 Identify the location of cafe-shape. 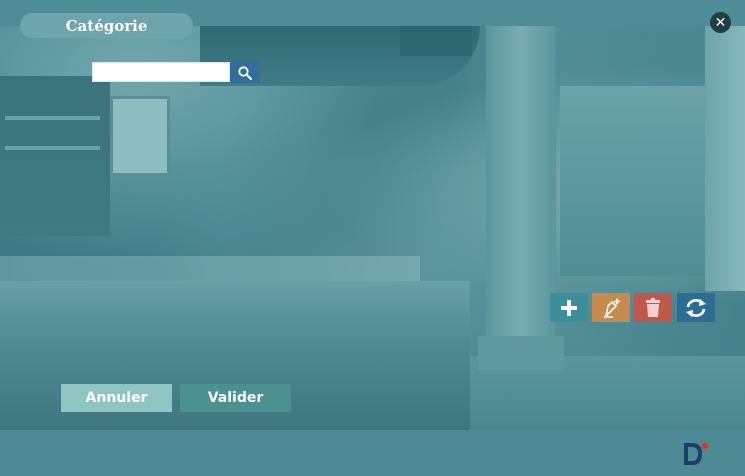
(635, 181).